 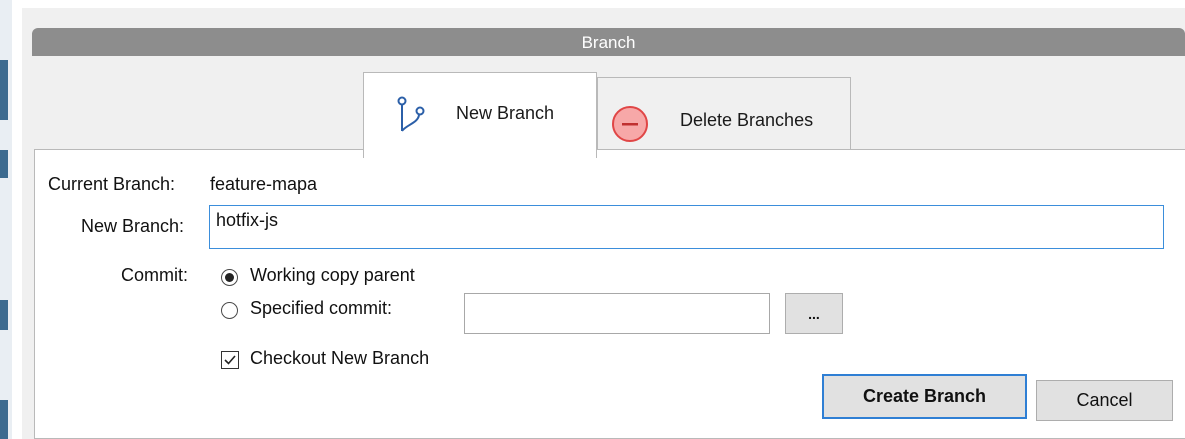 I want to click on background-window-edge, so click(x=6, y=219).